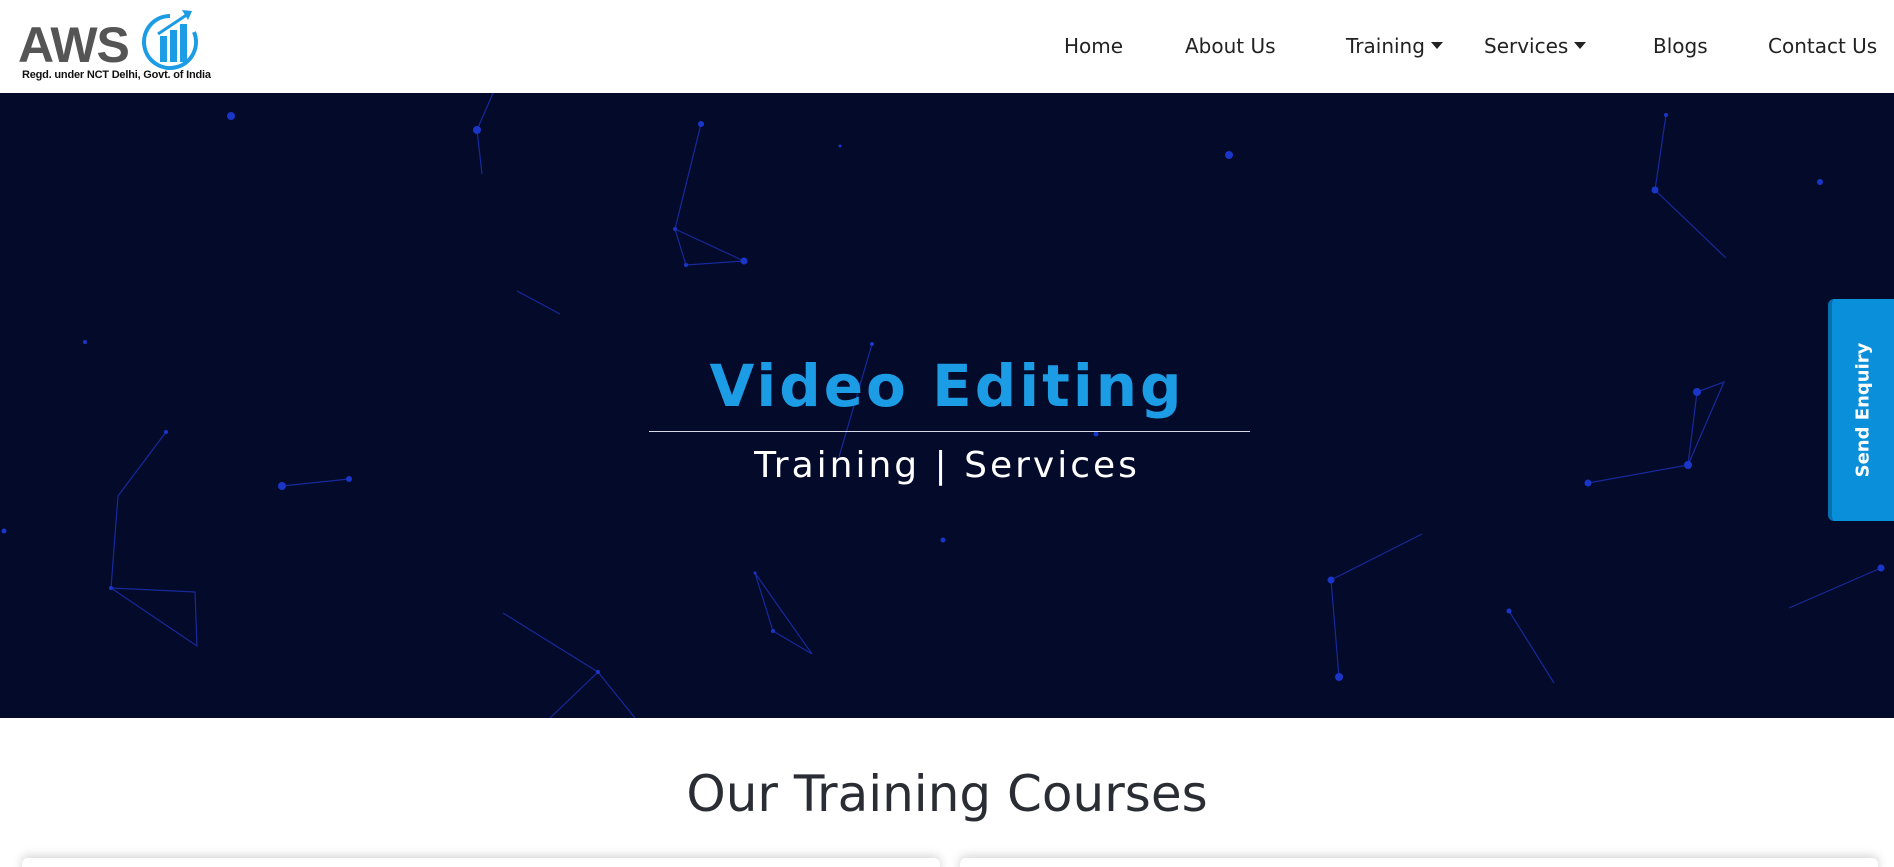 The height and width of the screenshot is (867, 1894). I want to click on nav-training-label: Training, so click(1385, 46).